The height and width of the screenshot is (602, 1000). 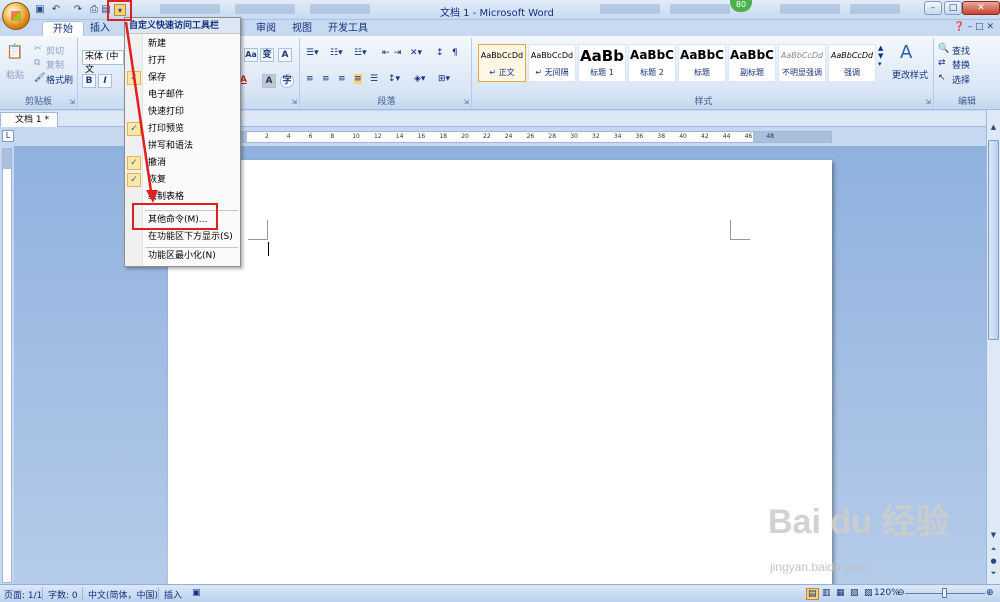 What do you see at coordinates (993, 535) in the screenshot?
I see `scroll-down-icon: ▼` at bounding box center [993, 535].